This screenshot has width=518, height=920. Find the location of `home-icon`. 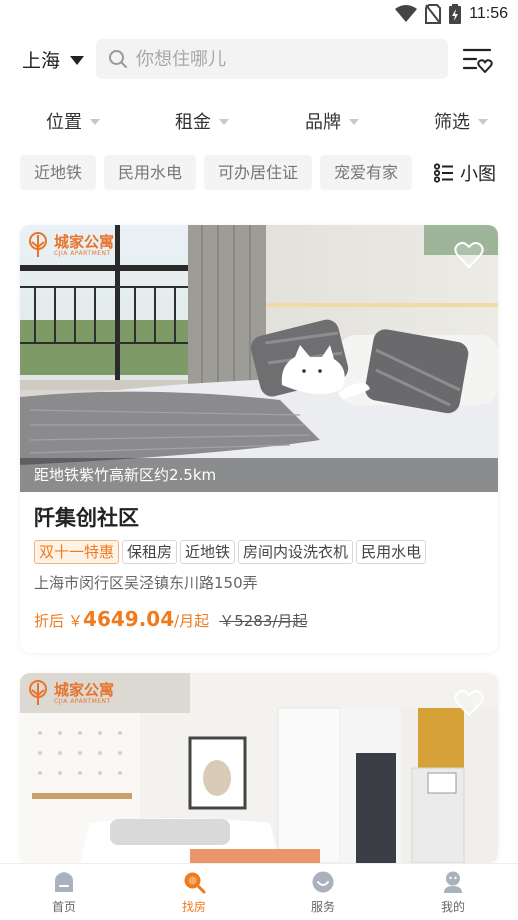

home-icon is located at coordinates (64, 882).